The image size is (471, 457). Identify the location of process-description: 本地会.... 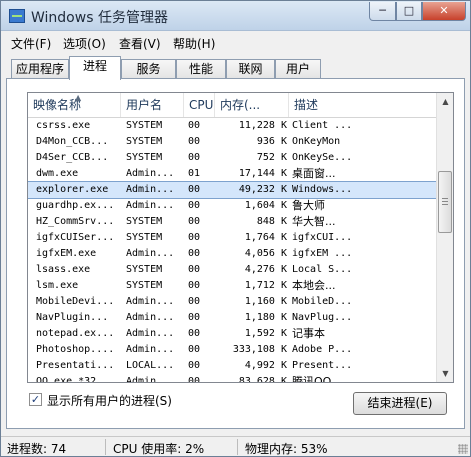
(314, 285).